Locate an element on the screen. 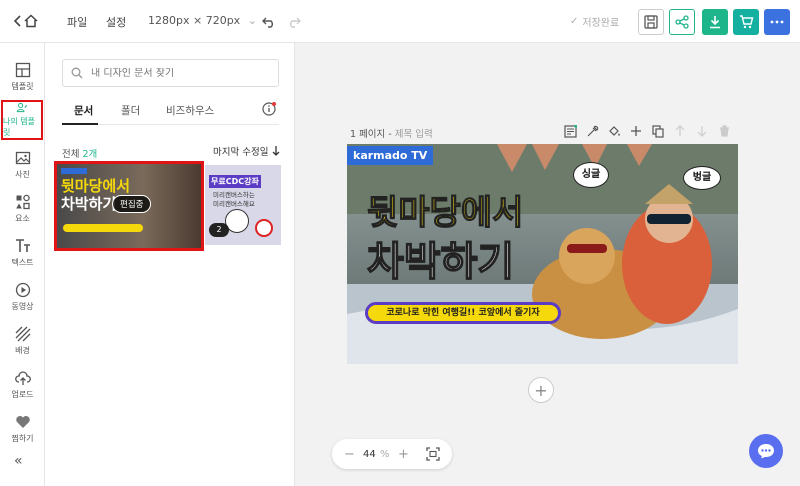 The width and height of the screenshot is (800, 486). active-tab-indicator is located at coordinates (80, 124).